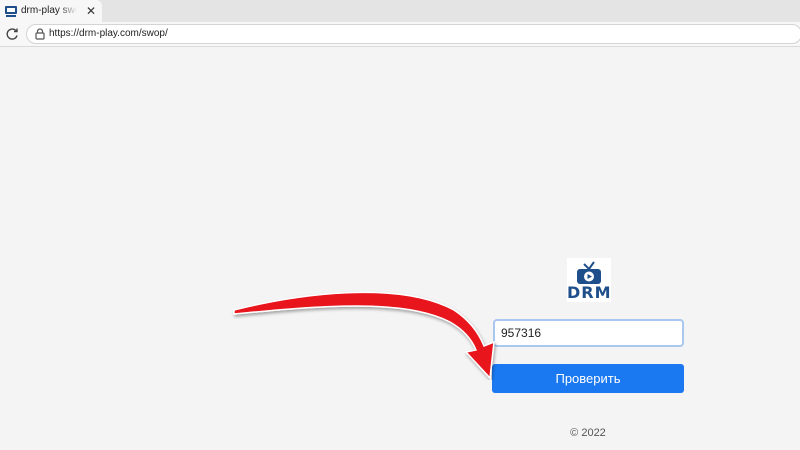  I want to click on copyright-footer: © 2022, so click(588, 433).